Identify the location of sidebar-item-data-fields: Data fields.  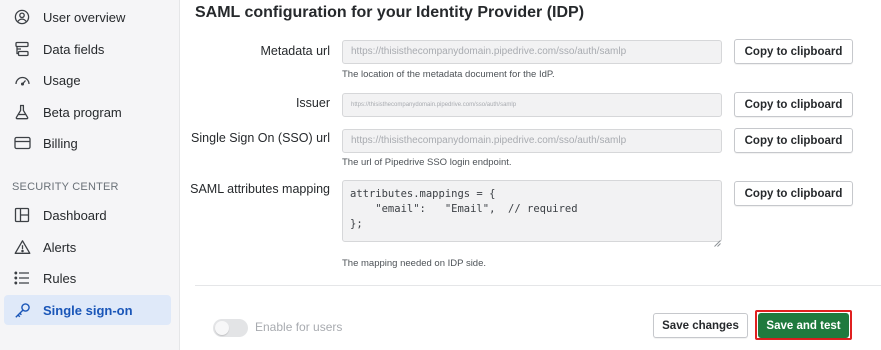
(87, 49).